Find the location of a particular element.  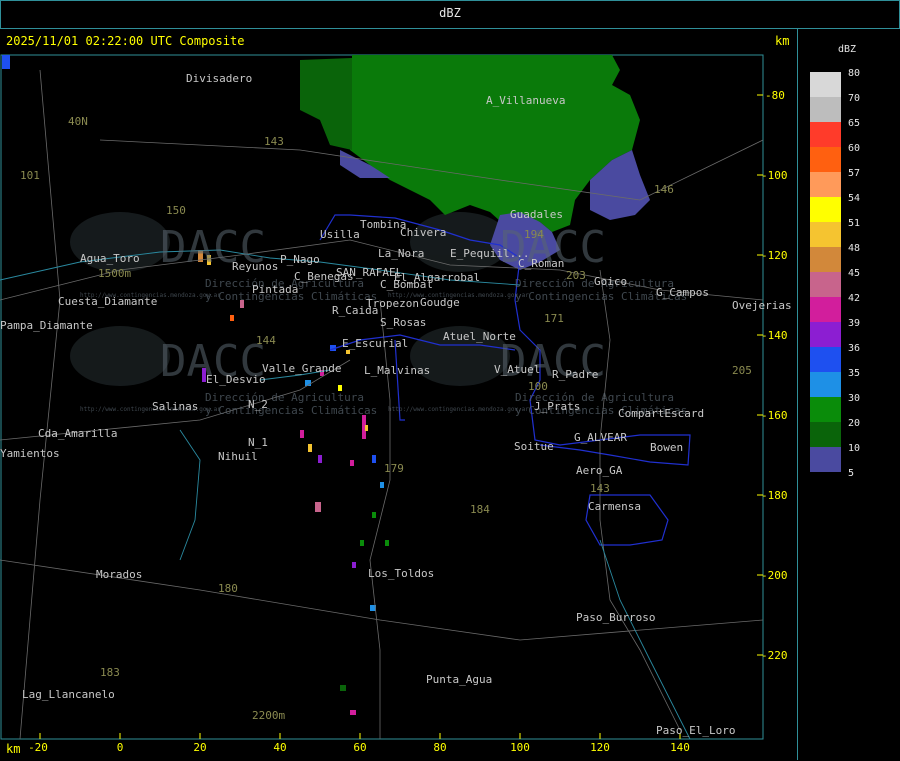

place-label: Atuel_Norte is located at coordinates (479, 336).